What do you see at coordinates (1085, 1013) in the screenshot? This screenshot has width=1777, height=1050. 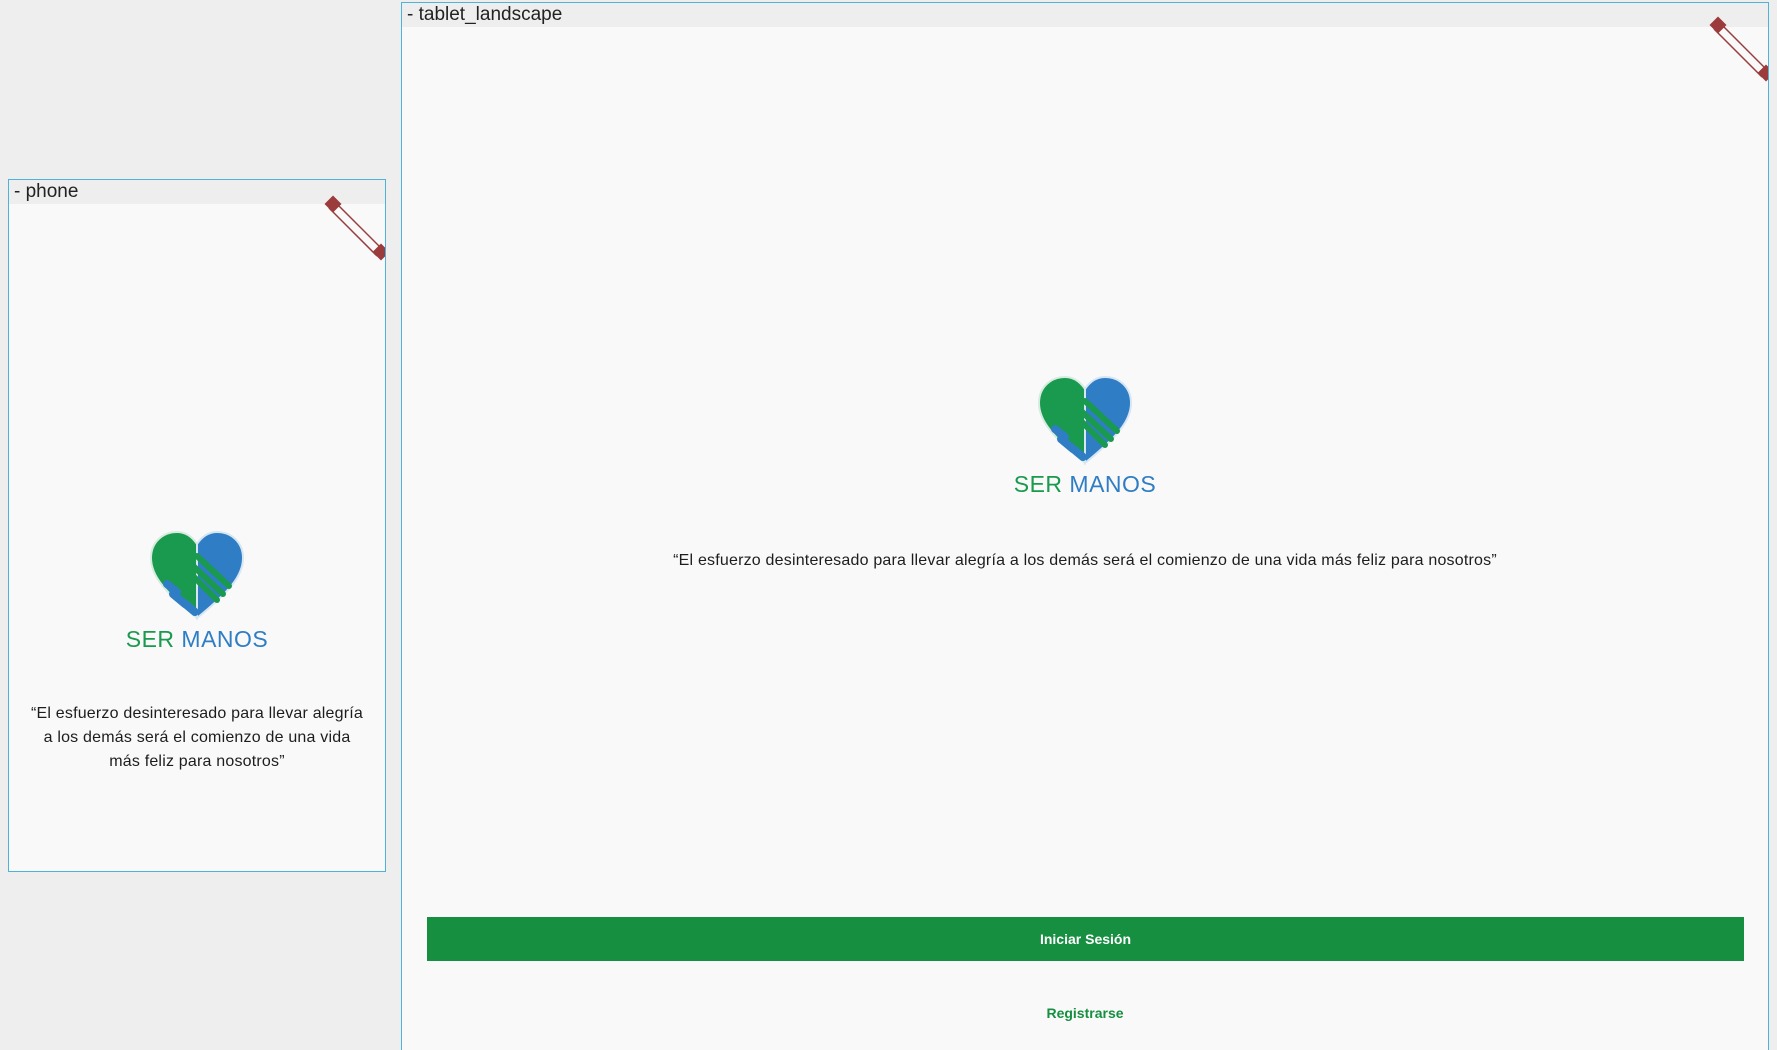 I see `register-link: Registrarse` at bounding box center [1085, 1013].